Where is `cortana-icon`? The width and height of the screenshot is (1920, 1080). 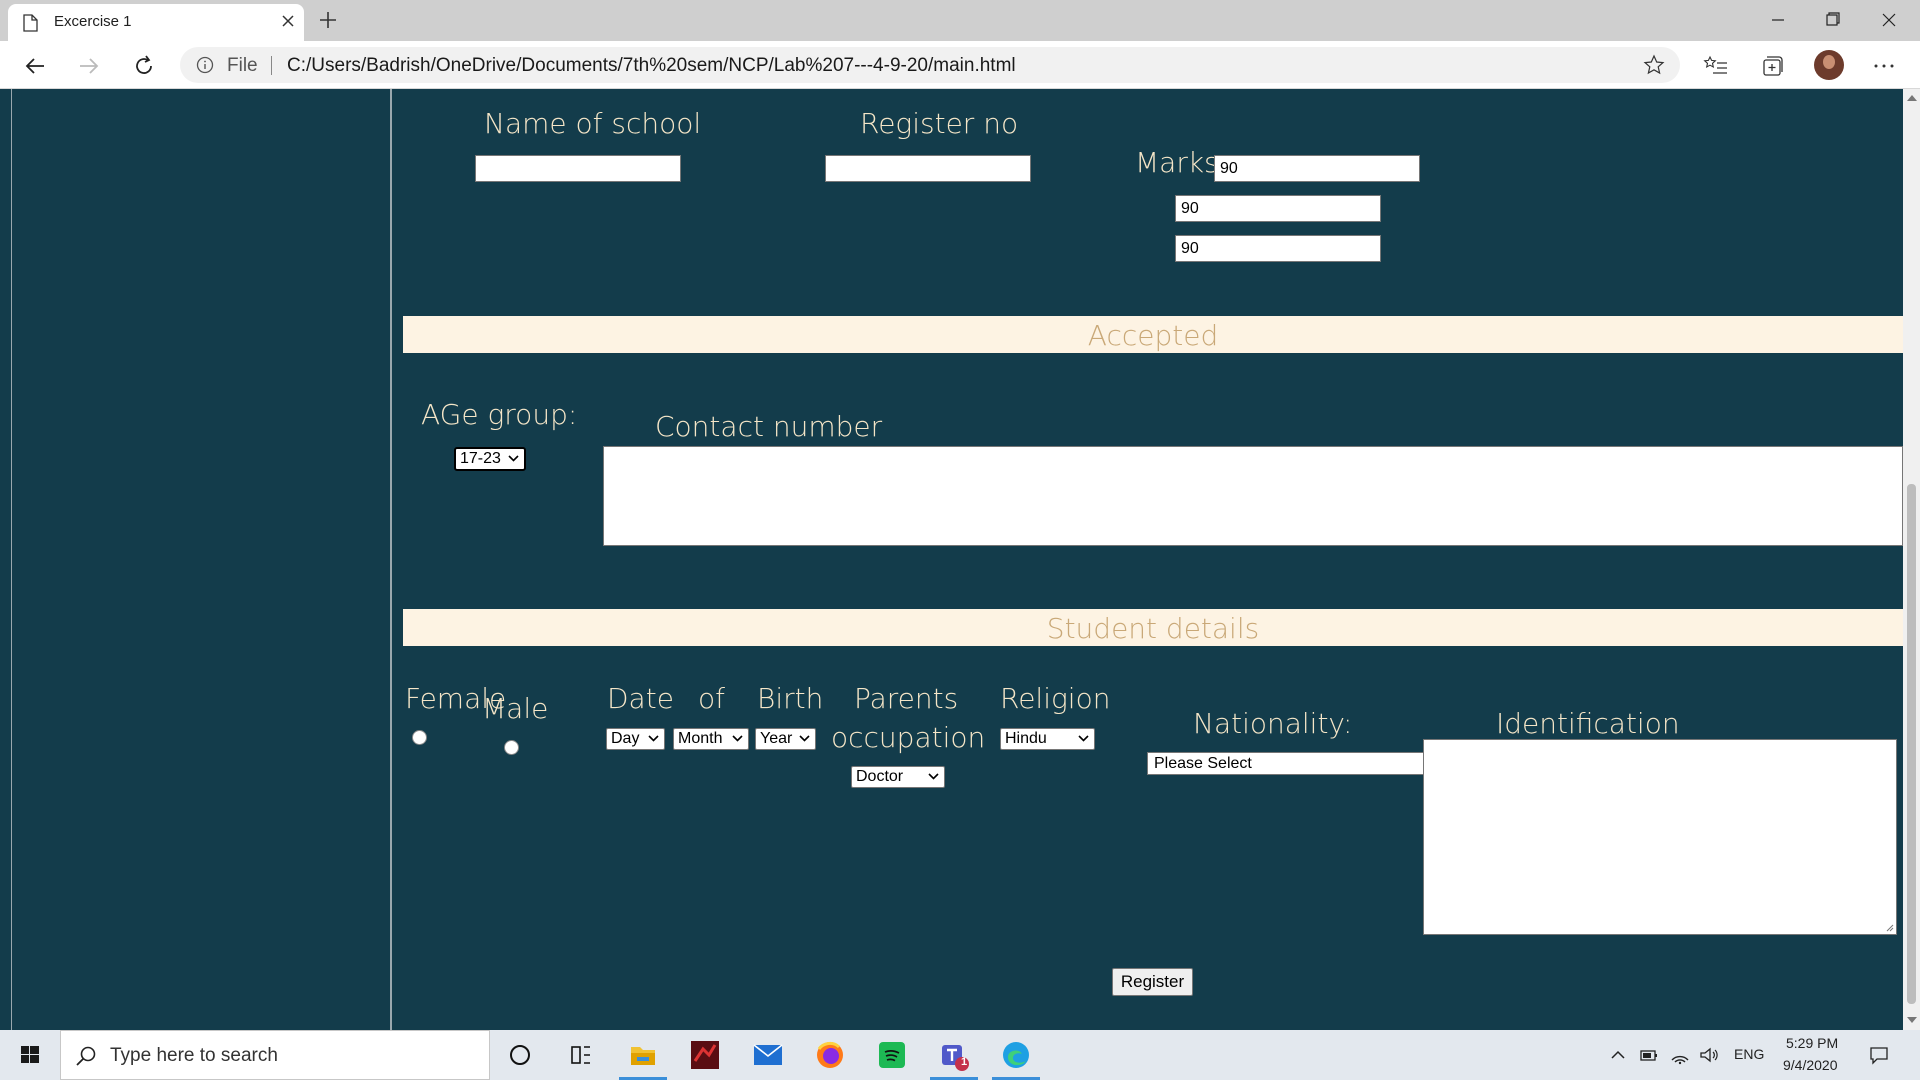
cortana-icon is located at coordinates (520, 1055).